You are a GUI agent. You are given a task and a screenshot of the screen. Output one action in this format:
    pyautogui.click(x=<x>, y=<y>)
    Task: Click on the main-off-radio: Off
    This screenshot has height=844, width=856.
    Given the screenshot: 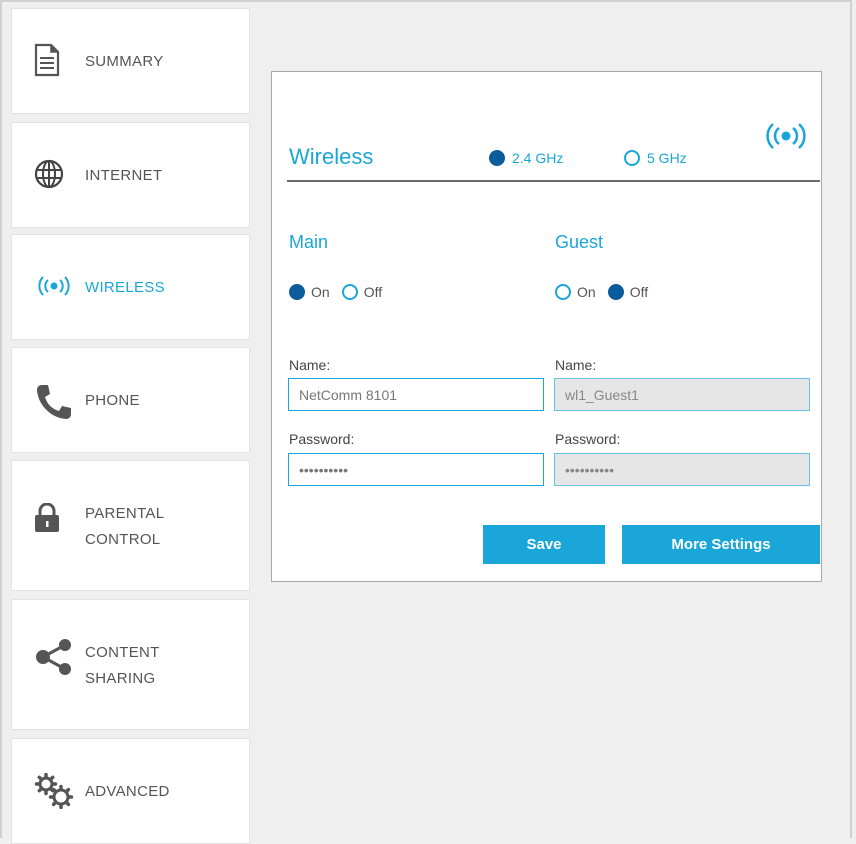 What is the action you would take?
    pyautogui.click(x=362, y=292)
    